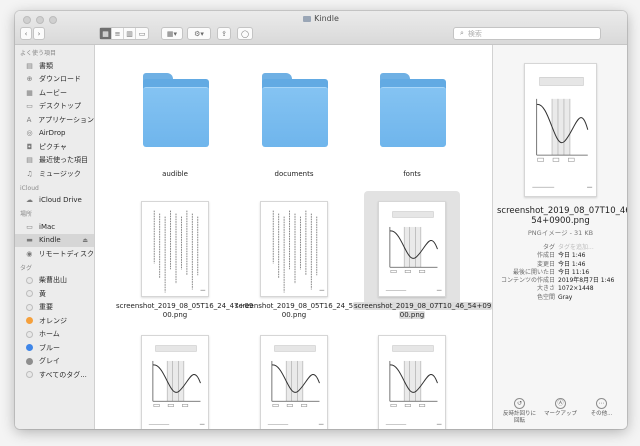  Describe the element at coordinates (54, 281) in the screenshot. I see `sidebar-tag-item: 柴曹出山` at that location.